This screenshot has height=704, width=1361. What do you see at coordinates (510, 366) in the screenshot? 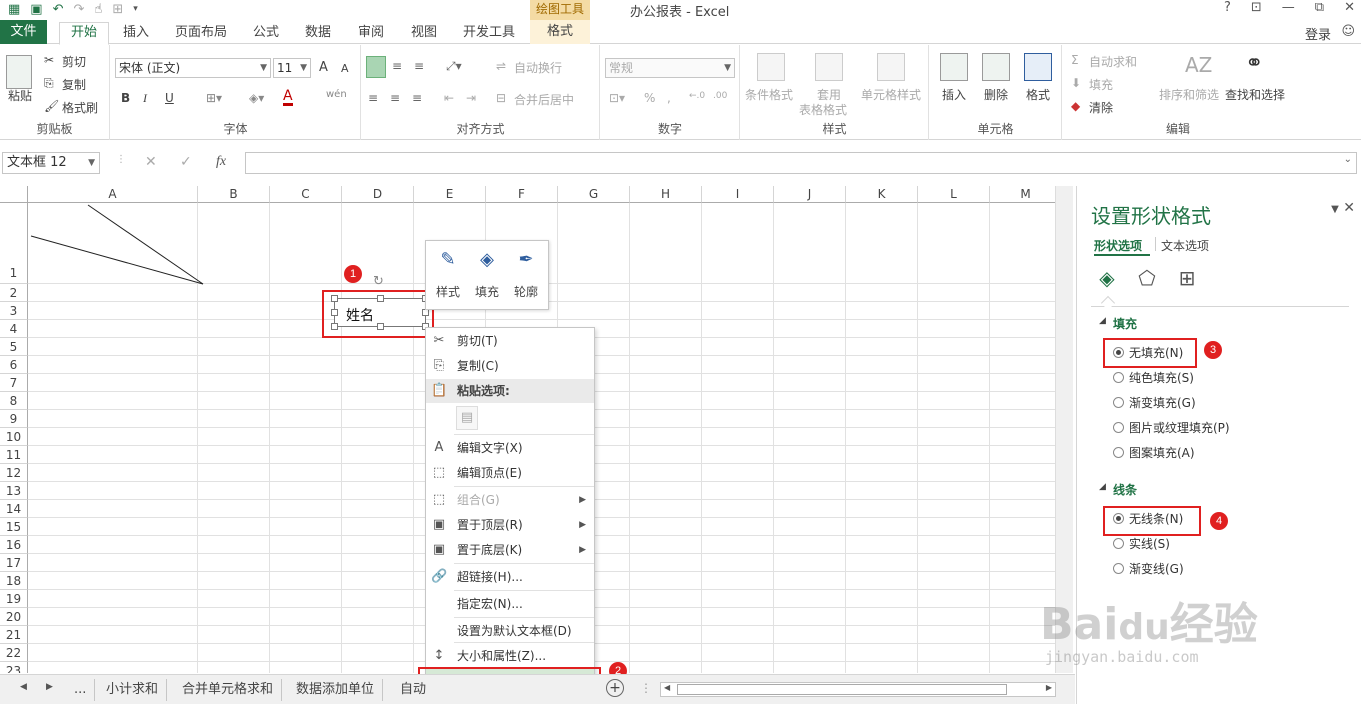
I see `menu-item: ⎘ 复制(C)` at bounding box center [510, 366].